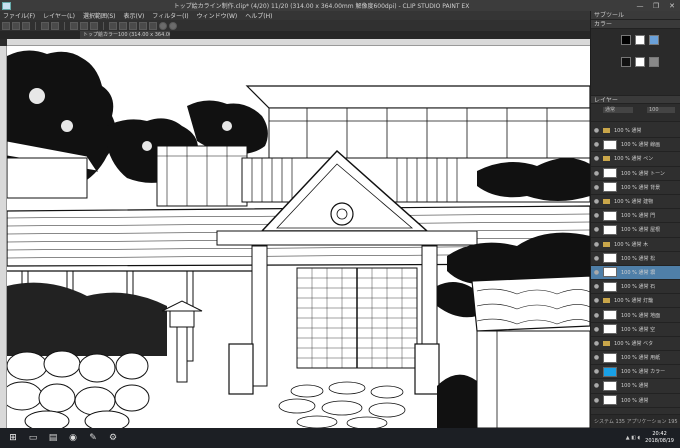  I want to click on canvas-tab: トップ絵カラー100 (314.00 x 364.00), so click(125, 35).